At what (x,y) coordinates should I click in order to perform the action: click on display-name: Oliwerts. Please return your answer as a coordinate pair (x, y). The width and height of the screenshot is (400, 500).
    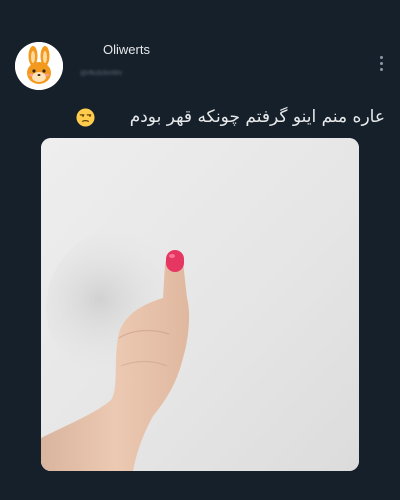
    Looking at the image, I should click on (126, 49).